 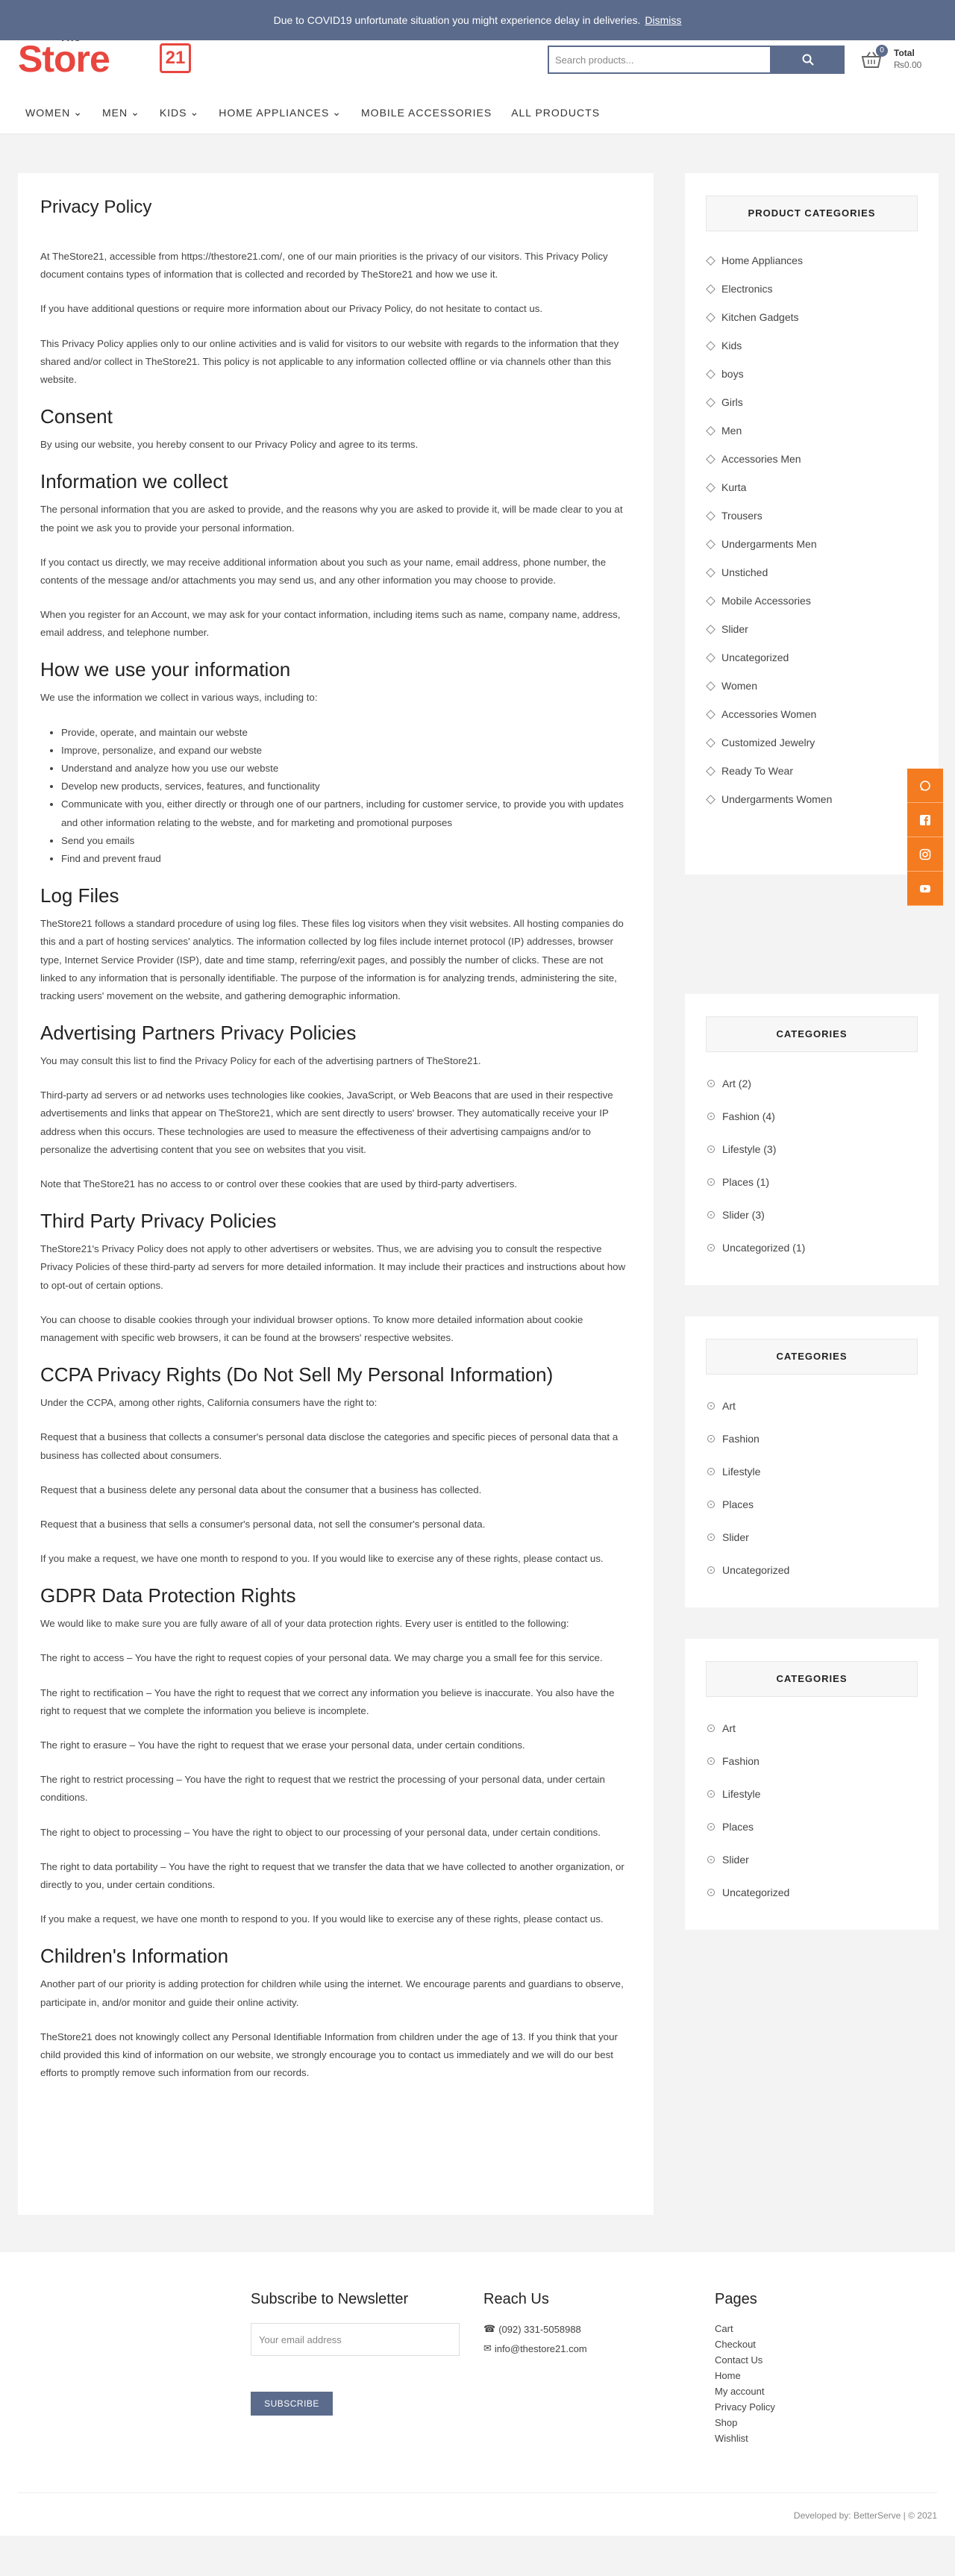 What do you see at coordinates (769, 714) in the screenshot?
I see `category-label: Accessories Women` at bounding box center [769, 714].